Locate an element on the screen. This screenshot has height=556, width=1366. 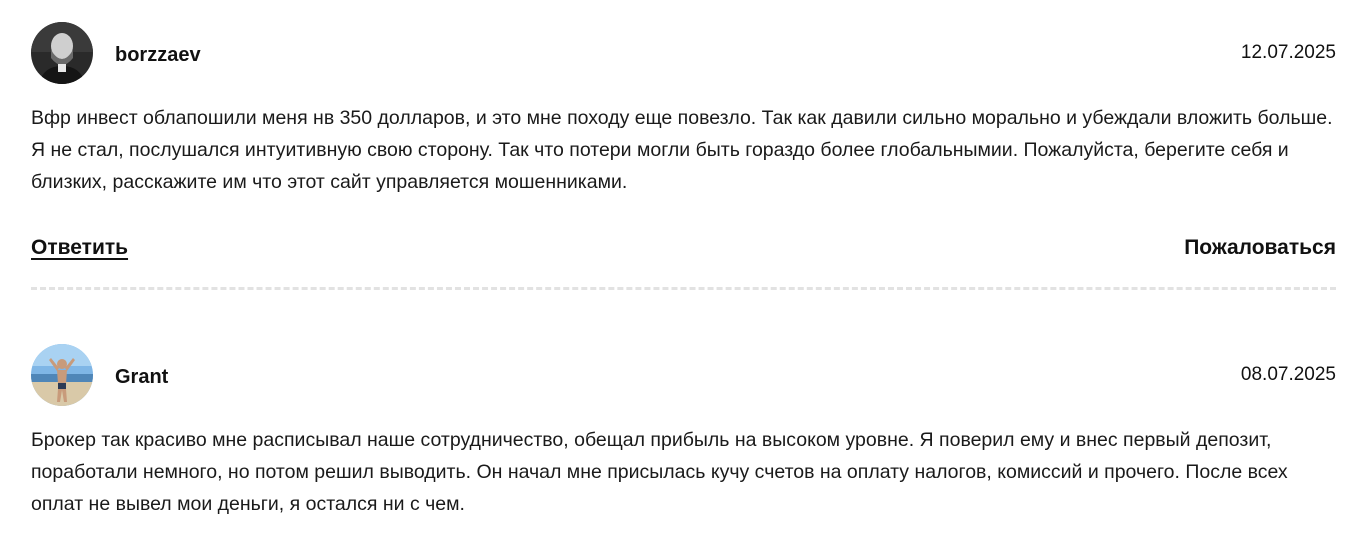
comment-header: Grant 08.07.2025 is located at coordinates (683, 375).